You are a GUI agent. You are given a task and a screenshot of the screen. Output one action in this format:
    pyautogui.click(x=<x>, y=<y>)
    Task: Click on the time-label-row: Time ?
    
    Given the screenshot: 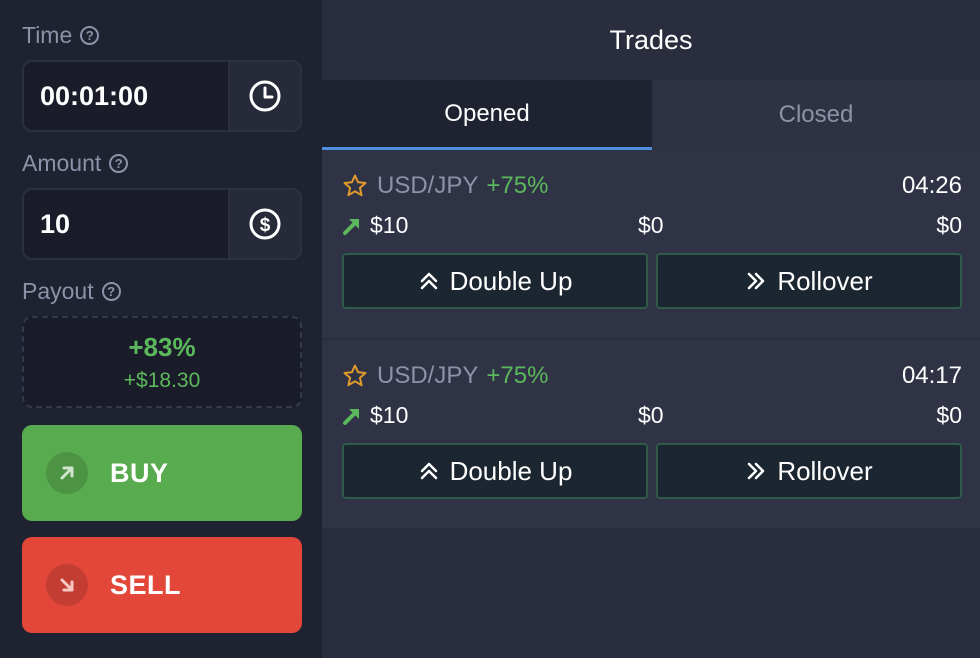 What is the action you would take?
    pyautogui.click(x=61, y=35)
    